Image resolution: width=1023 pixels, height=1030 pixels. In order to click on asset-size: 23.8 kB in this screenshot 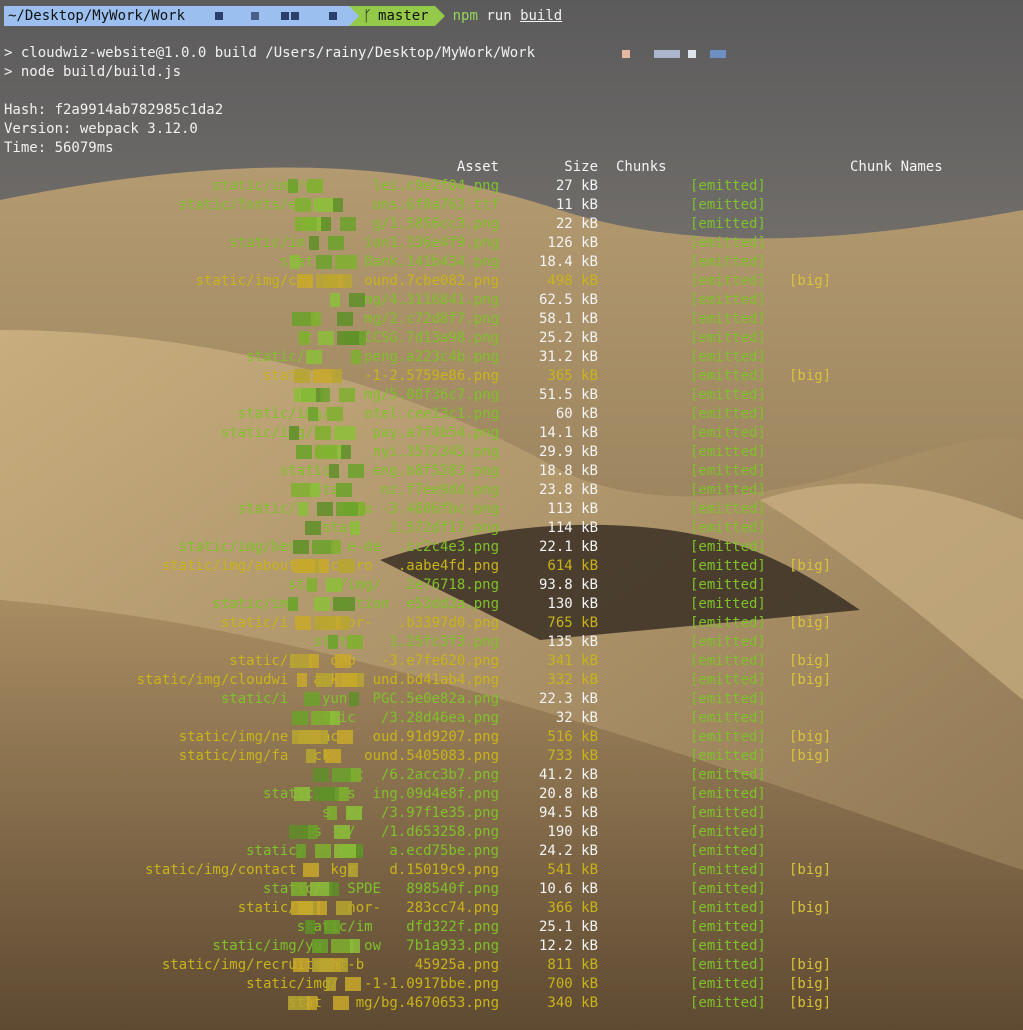, I will do `click(568, 490)`.